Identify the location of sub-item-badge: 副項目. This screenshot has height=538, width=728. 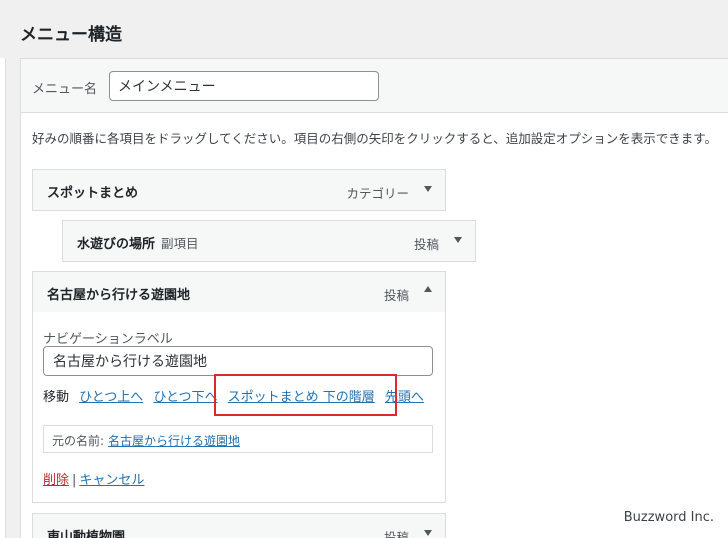
(180, 243).